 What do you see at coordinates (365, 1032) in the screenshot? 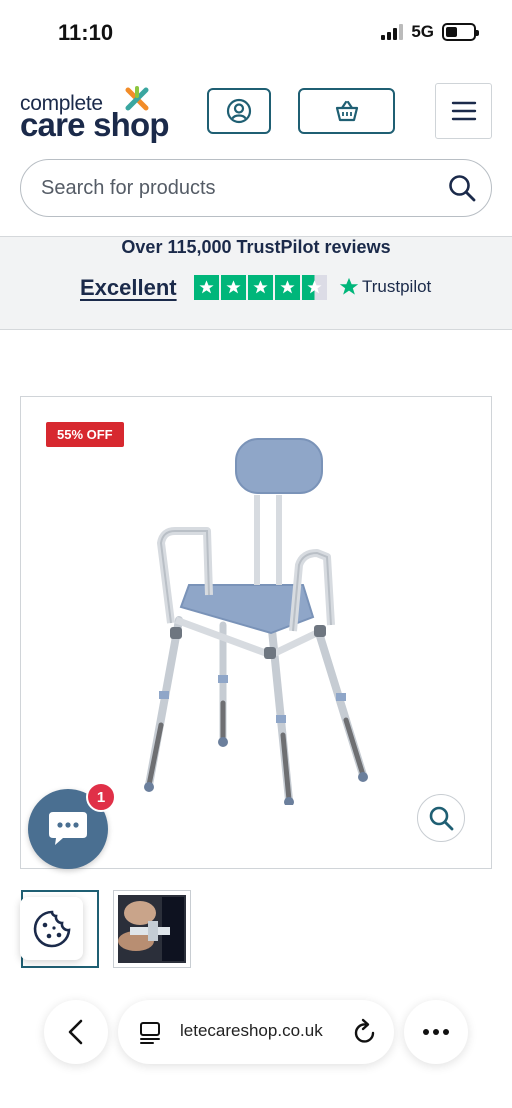
I see `reload-icon` at bounding box center [365, 1032].